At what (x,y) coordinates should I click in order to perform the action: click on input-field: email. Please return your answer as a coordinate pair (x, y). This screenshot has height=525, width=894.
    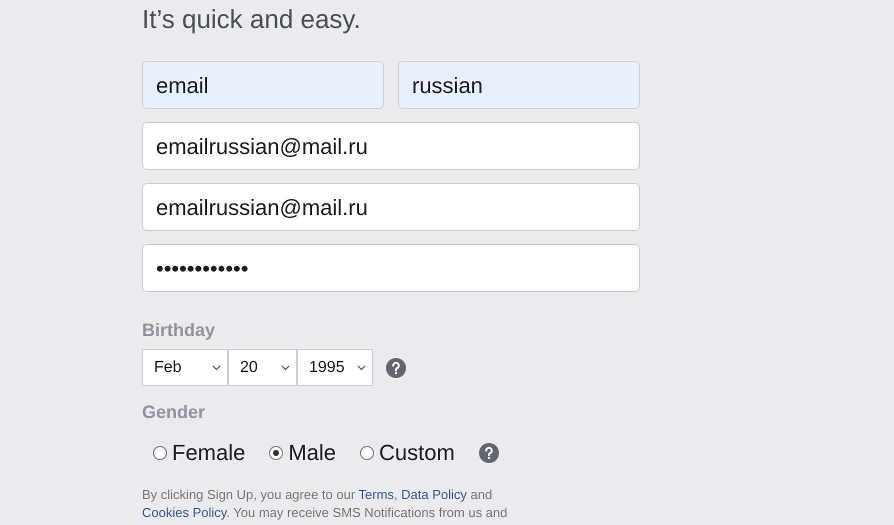
    Looking at the image, I should click on (263, 85).